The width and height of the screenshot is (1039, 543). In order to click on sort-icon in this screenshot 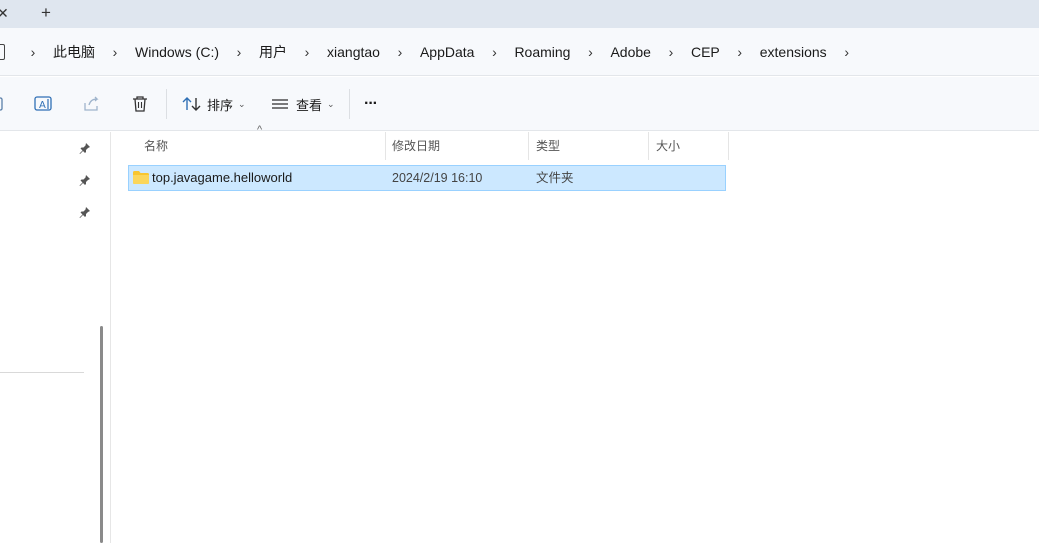, I will do `click(191, 104)`.